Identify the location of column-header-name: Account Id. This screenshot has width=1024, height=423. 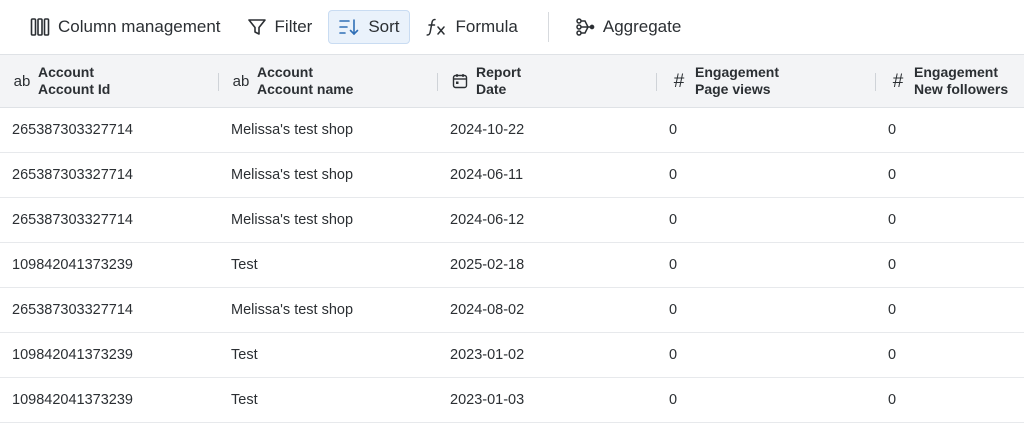
(74, 89).